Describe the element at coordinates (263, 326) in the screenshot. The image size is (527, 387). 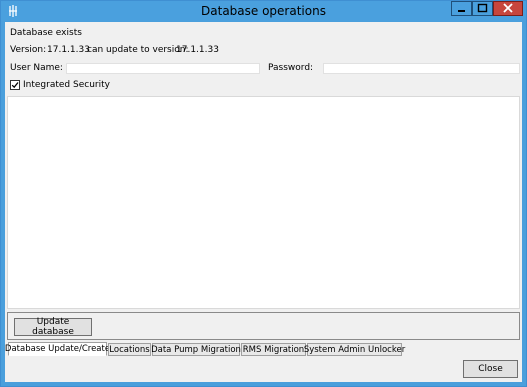
I see `action-bar: Update database` at that location.